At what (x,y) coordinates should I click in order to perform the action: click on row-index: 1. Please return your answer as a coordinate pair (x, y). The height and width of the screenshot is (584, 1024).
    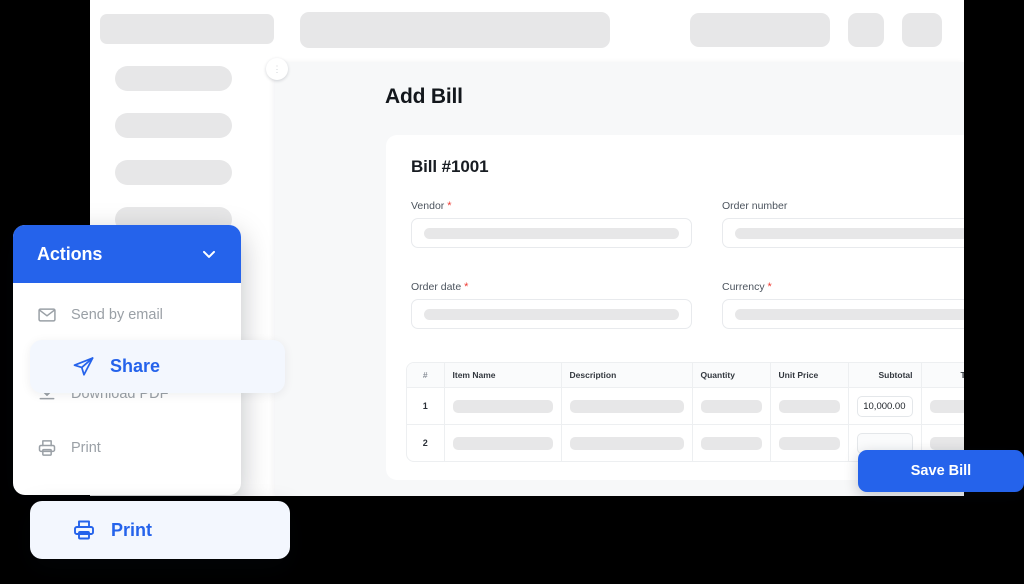
    Looking at the image, I should click on (426, 406).